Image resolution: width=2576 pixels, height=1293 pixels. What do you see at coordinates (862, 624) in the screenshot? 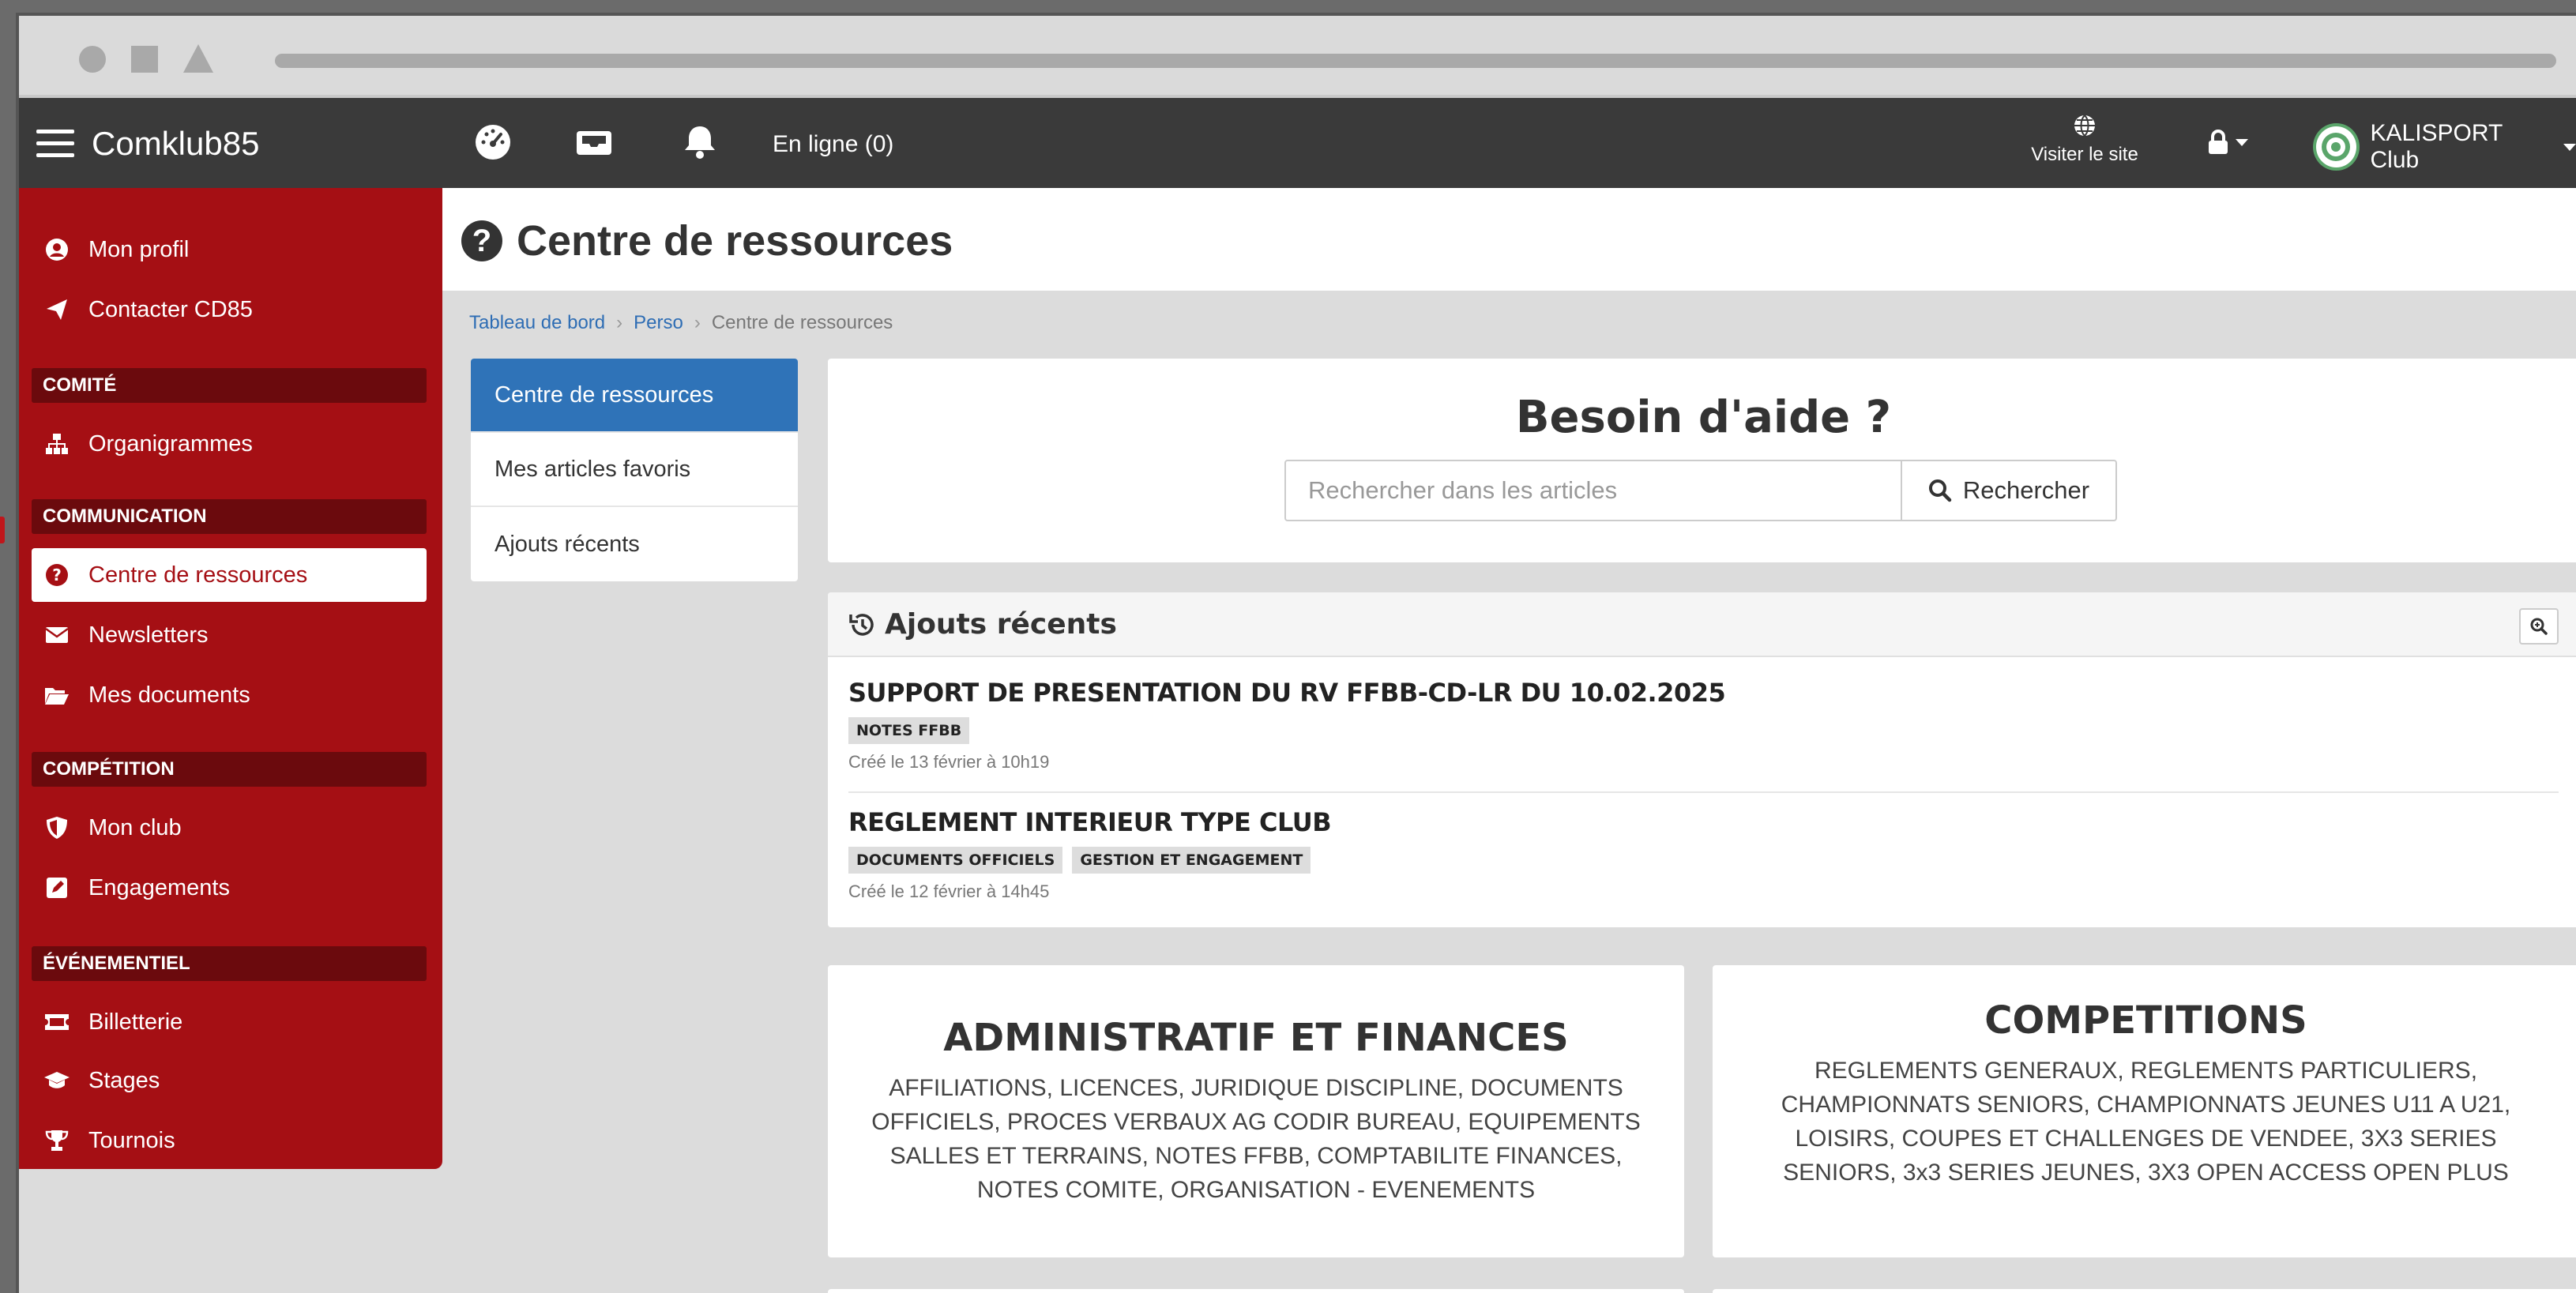
I see `history-icon` at bounding box center [862, 624].